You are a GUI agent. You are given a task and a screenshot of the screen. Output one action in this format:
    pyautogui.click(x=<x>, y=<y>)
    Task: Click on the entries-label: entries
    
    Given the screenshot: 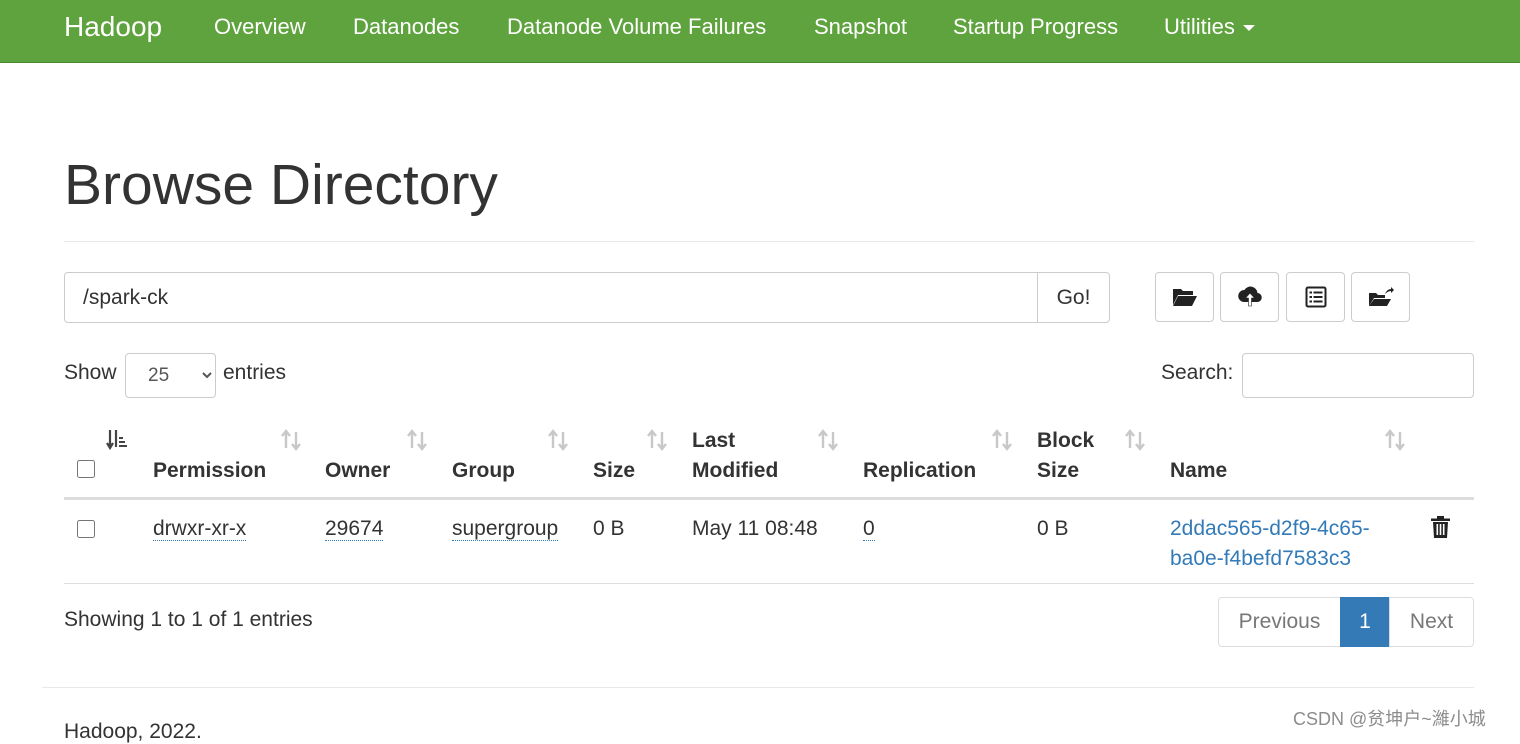 What is the action you would take?
    pyautogui.click(x=255, y=372)
    